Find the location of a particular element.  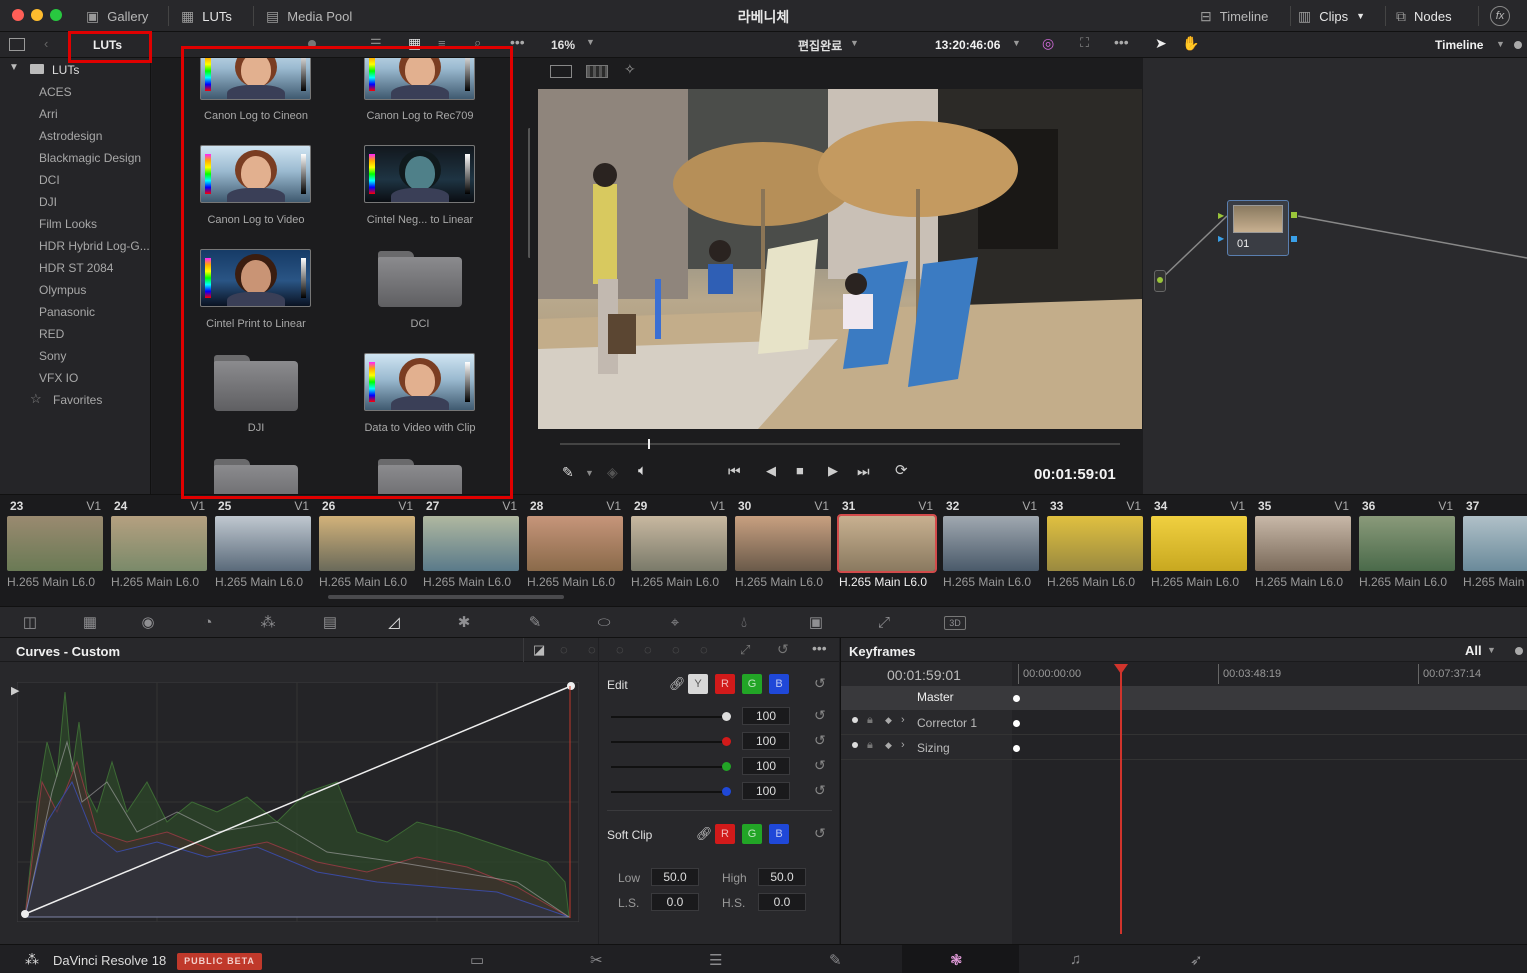

lum-vs-sat-icon: ◌ is located at coordinates (648, 649).